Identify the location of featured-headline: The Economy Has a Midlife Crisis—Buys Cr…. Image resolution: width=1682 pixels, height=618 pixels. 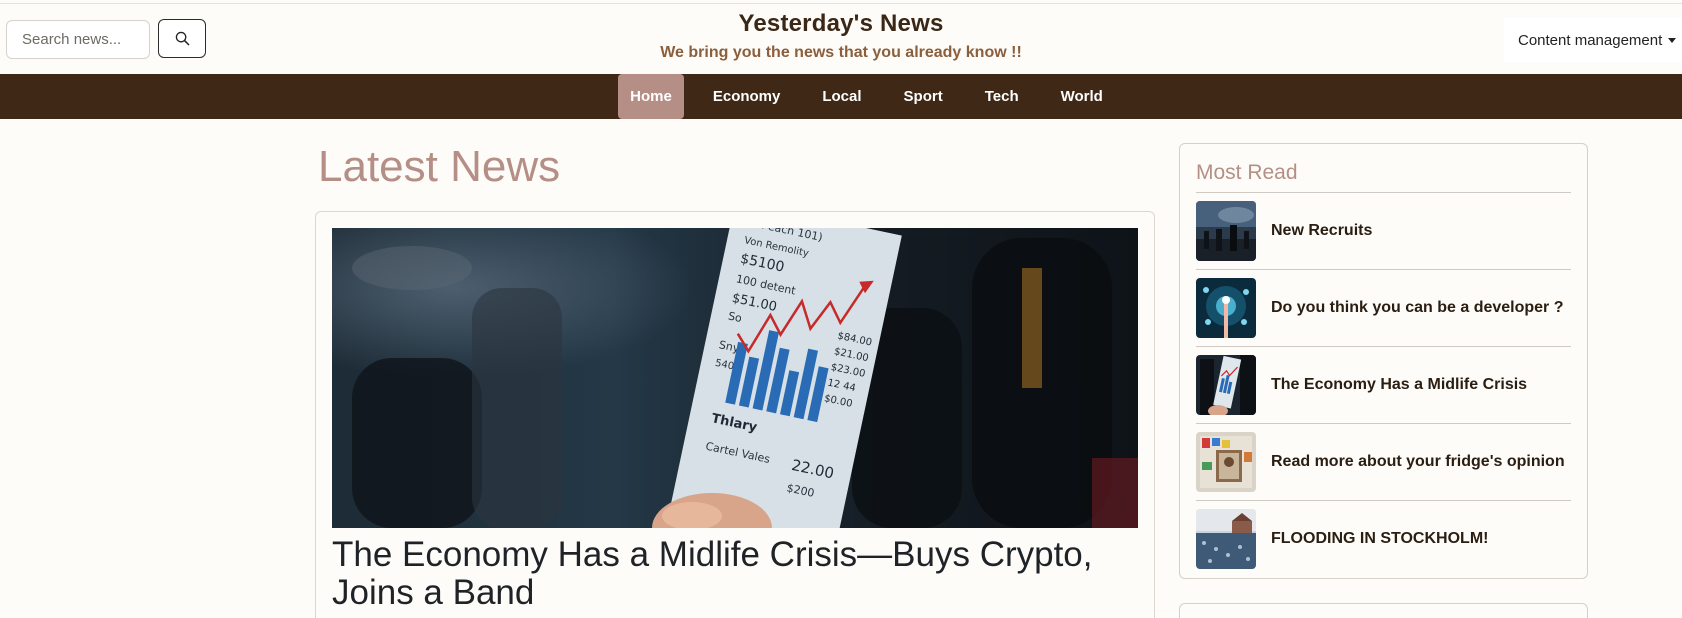
(735, 574).